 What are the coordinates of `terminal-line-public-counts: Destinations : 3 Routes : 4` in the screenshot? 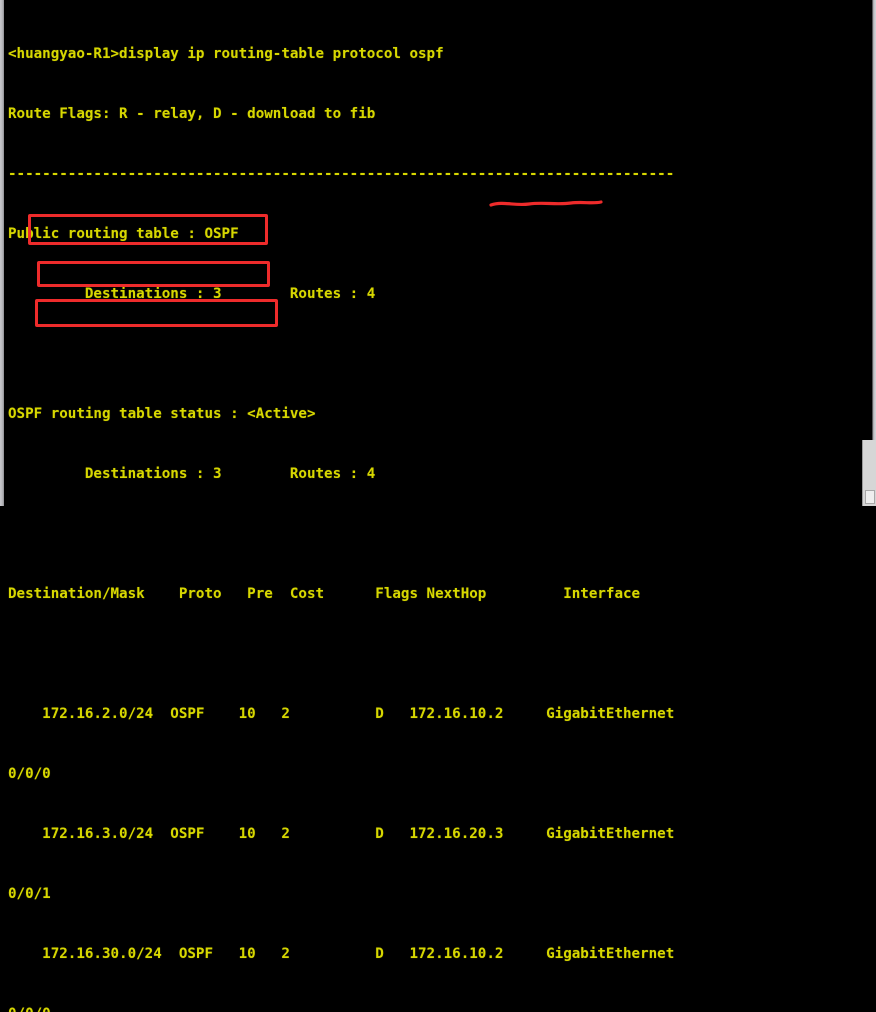 It's located at (192, 294).